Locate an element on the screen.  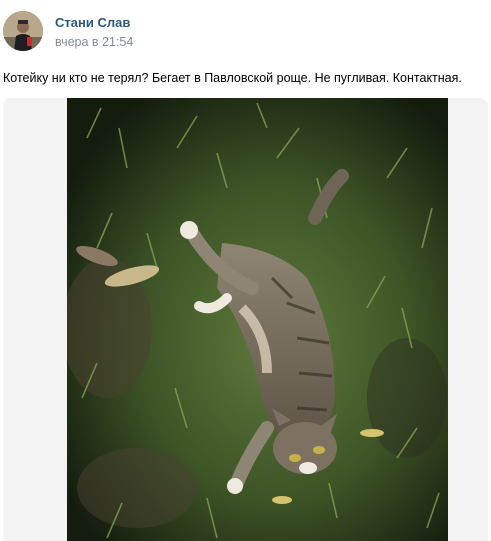
author-name-link: Стани Слав is located at coordinates (92, 22).